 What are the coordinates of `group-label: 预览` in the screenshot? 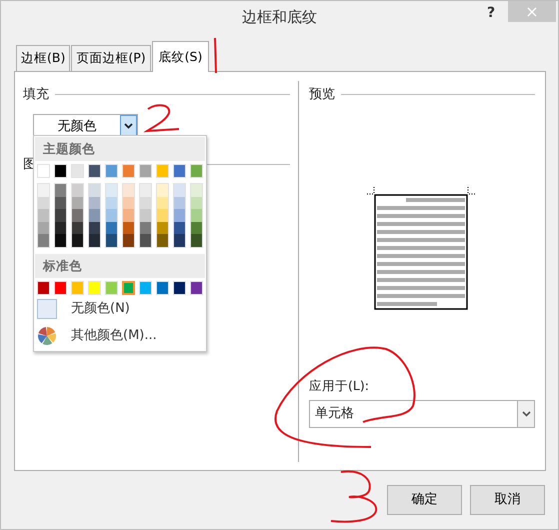 It's located at (322, 95).